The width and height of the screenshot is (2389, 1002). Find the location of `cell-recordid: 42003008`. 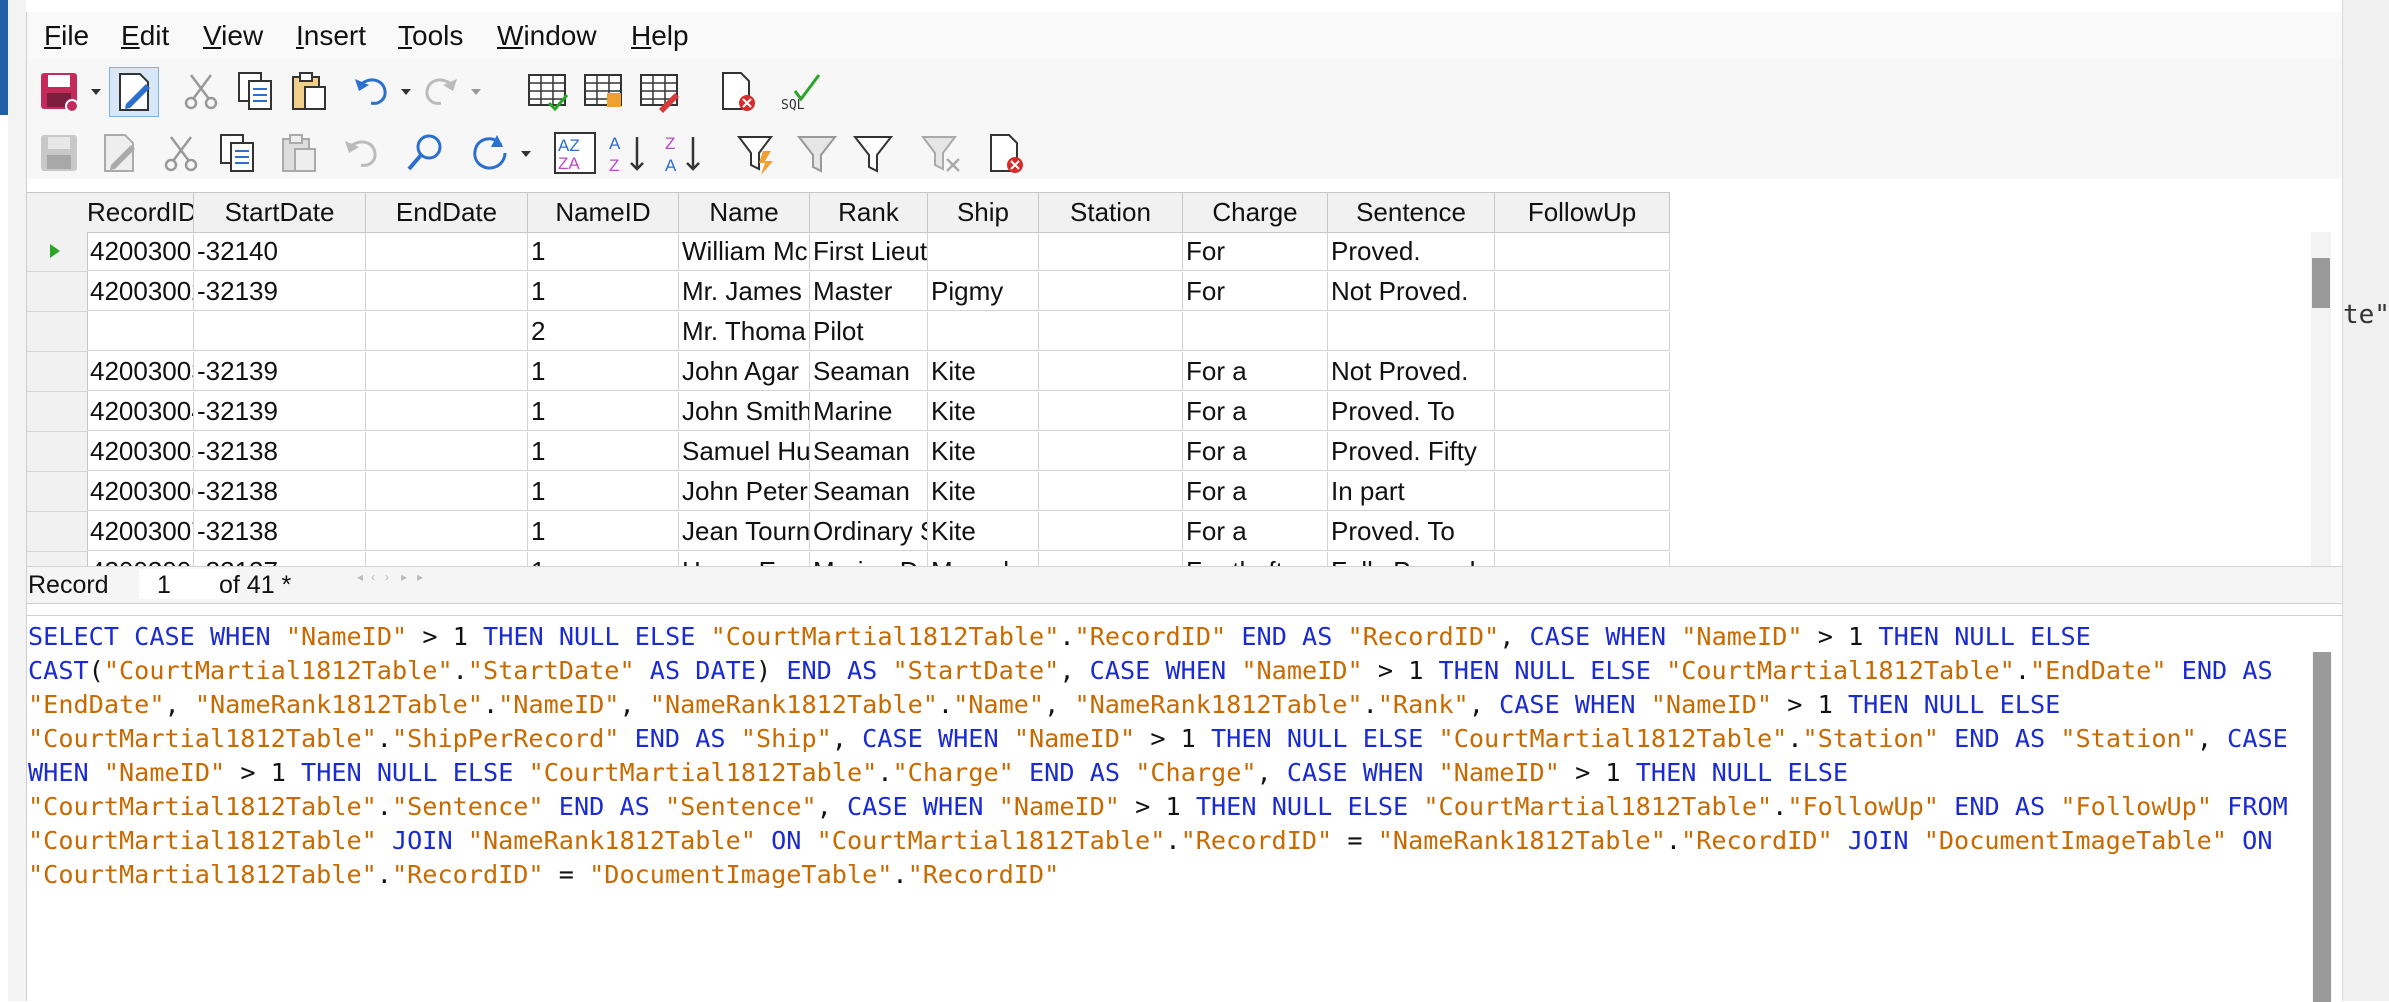

cell-recordid: 42003008 is located at coordinates (140, 559).